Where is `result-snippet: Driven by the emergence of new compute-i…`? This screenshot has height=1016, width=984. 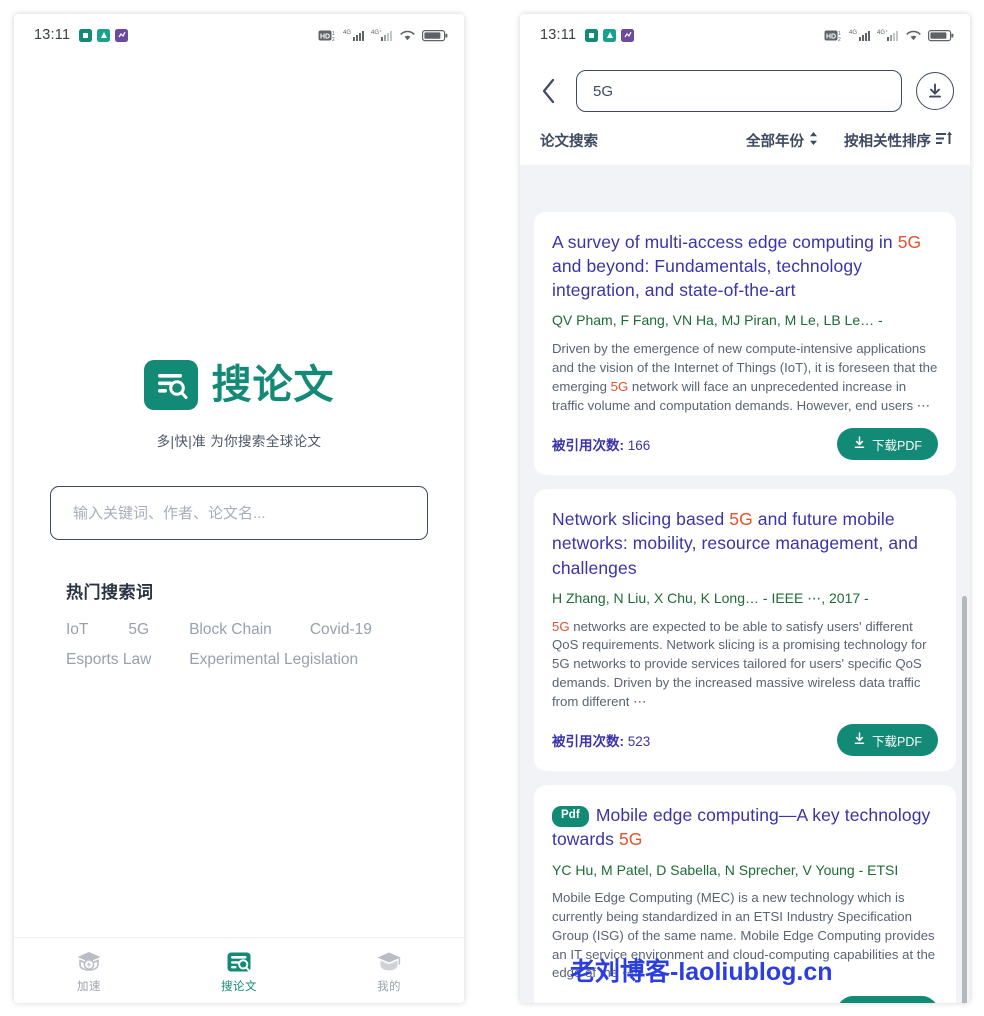
result-snippet: Driven by the emergence of new compute-i… is located at coordinates (745, 377).